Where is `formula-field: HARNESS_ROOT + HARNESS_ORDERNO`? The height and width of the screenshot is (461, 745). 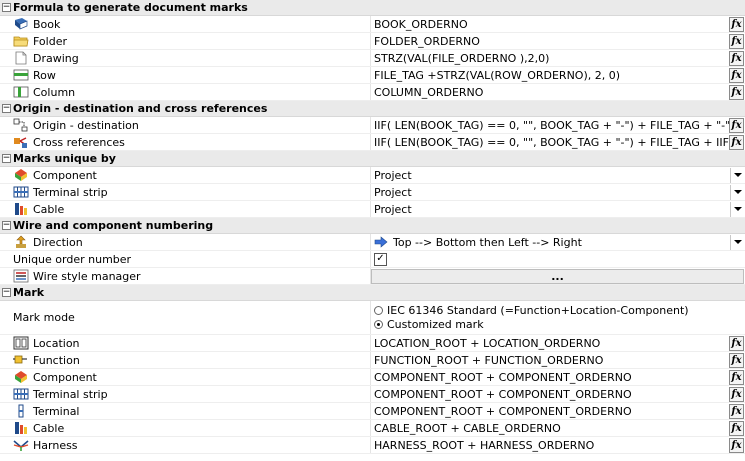
formula-field: HARNESS_ROOT + HARNESS_ORDERNO is located at coordinates (550, 445).